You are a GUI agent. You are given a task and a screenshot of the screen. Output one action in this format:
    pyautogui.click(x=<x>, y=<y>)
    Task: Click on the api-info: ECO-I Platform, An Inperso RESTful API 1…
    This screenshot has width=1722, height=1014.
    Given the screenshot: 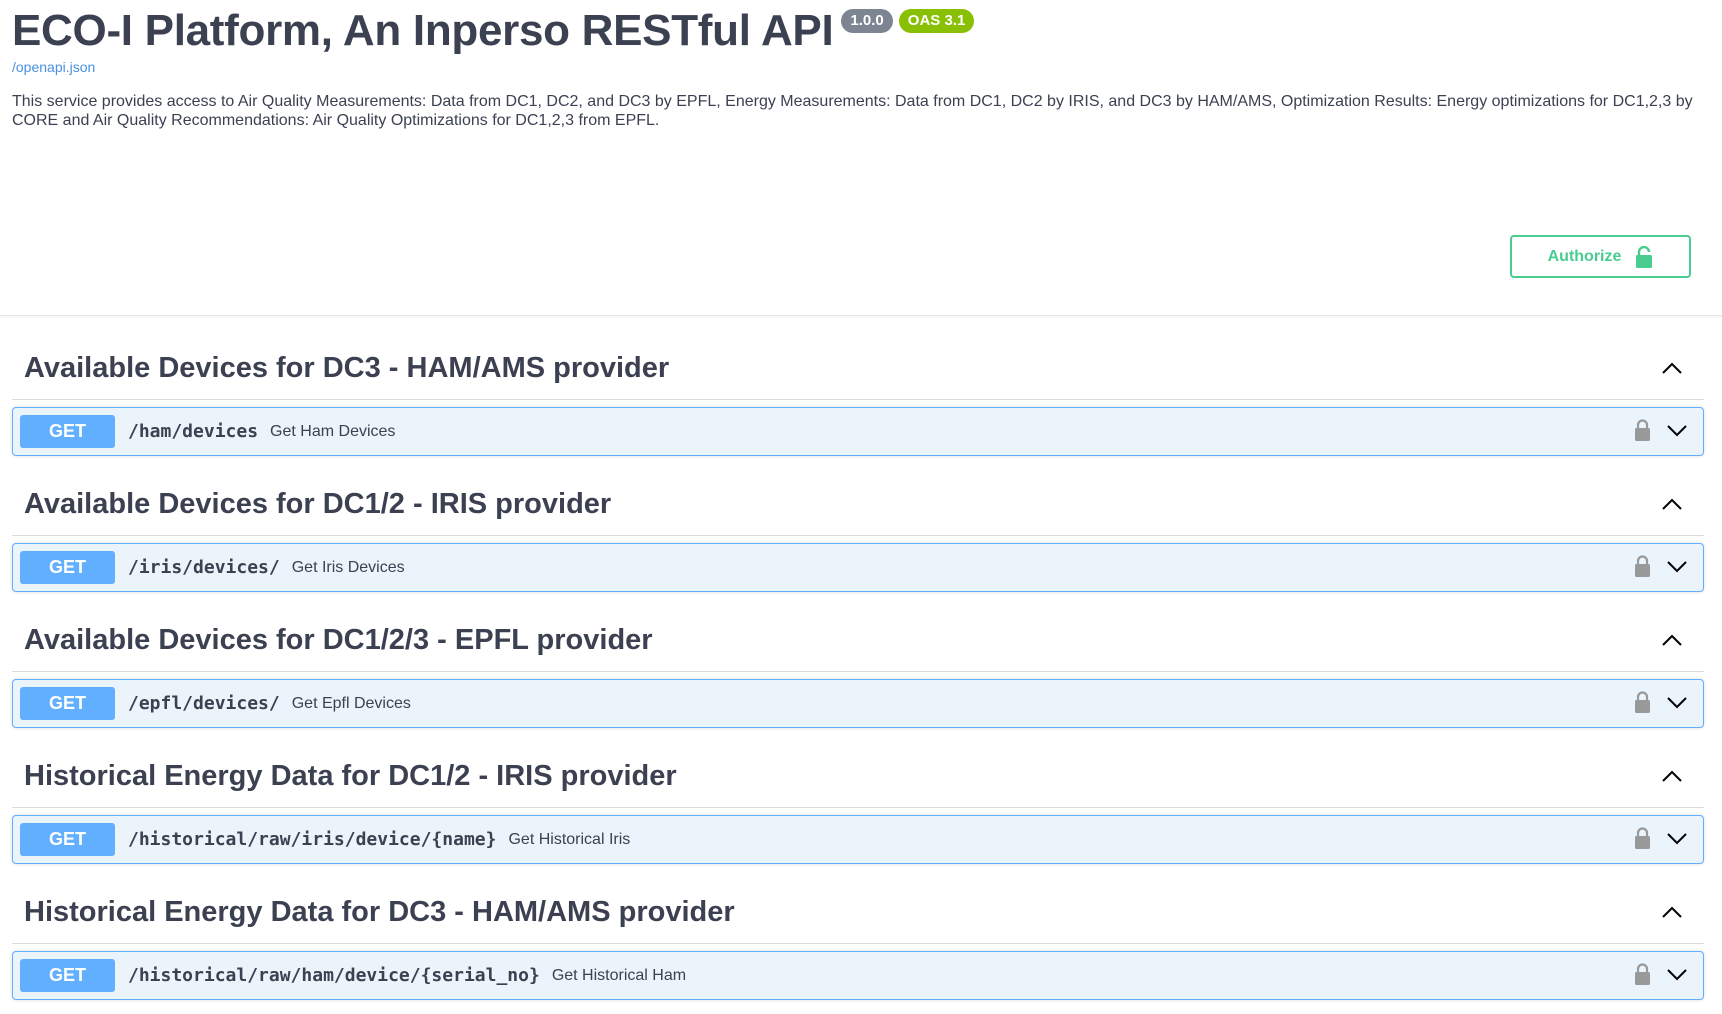 What is the action you would take?
    pyautogui.click(x=862, y=65)
    